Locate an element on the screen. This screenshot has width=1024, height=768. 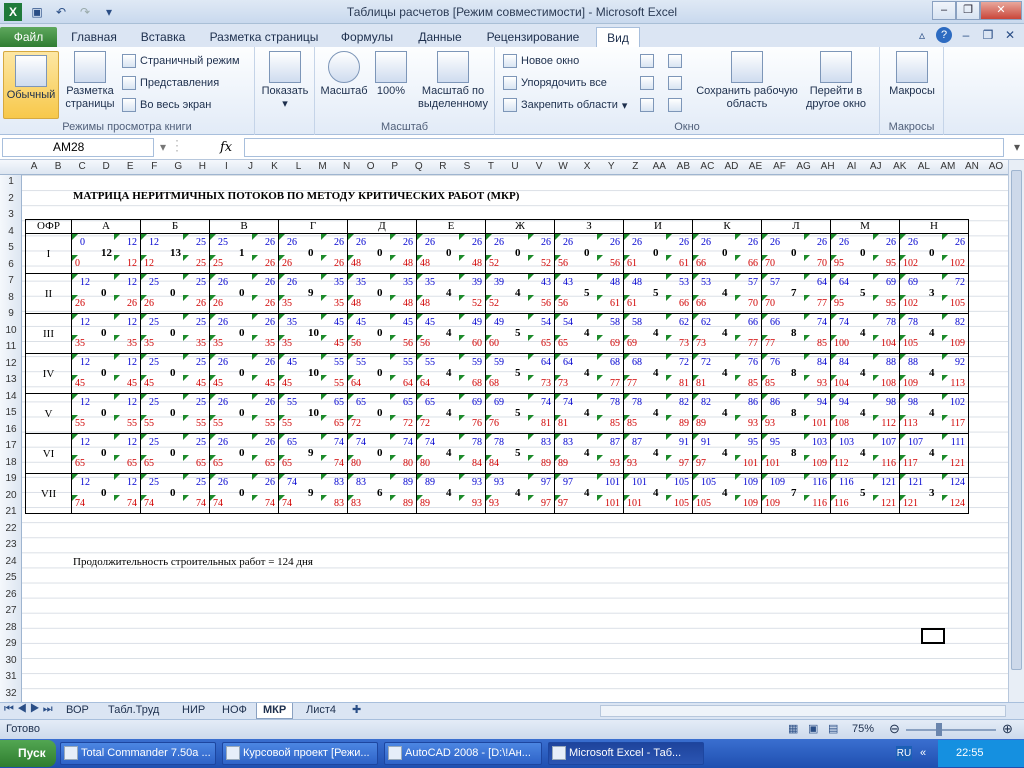
collapse-ribbon-icon: ▵ is located at coordinates (922, 35).